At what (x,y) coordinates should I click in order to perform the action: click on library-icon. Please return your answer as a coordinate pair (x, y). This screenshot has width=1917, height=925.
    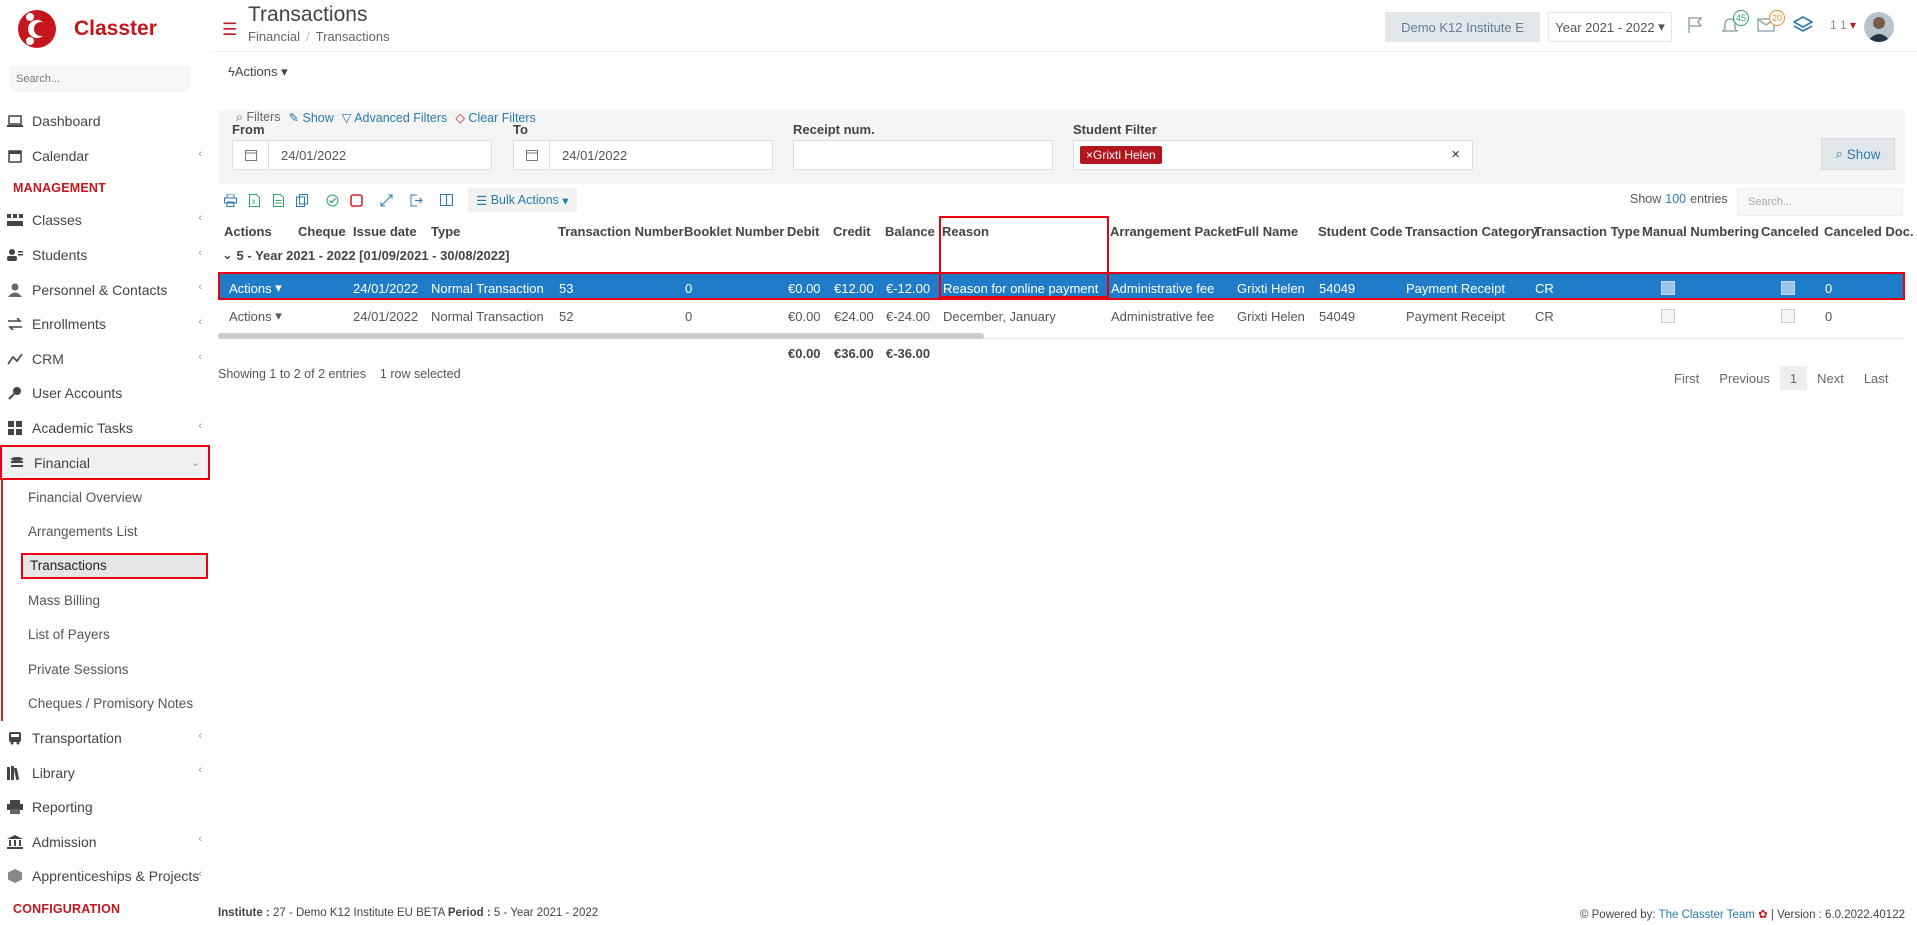
    Looking at the image, I should click on (15, 773).